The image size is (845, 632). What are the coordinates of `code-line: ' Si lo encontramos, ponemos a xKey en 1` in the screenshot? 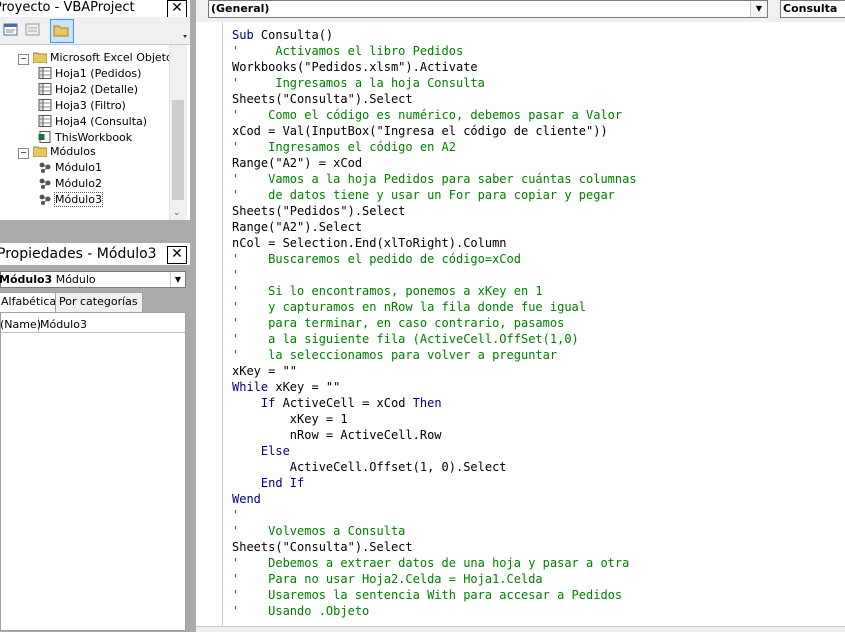 It's located at (434, 291).